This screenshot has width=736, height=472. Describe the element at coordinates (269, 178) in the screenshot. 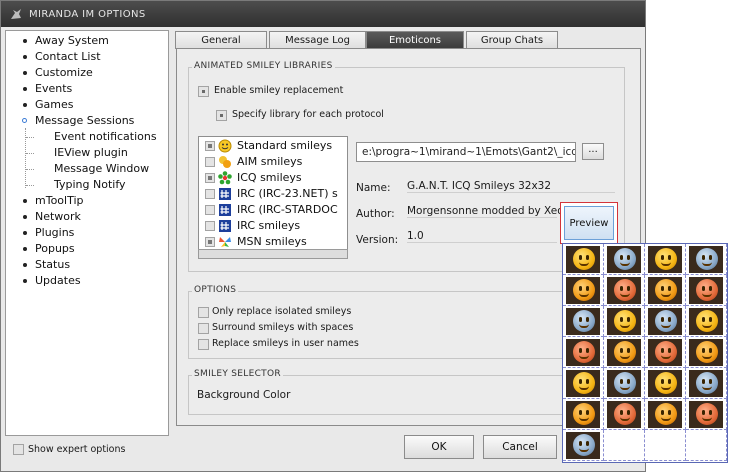

I see `library-list-item: ICQ smileys` at that location.